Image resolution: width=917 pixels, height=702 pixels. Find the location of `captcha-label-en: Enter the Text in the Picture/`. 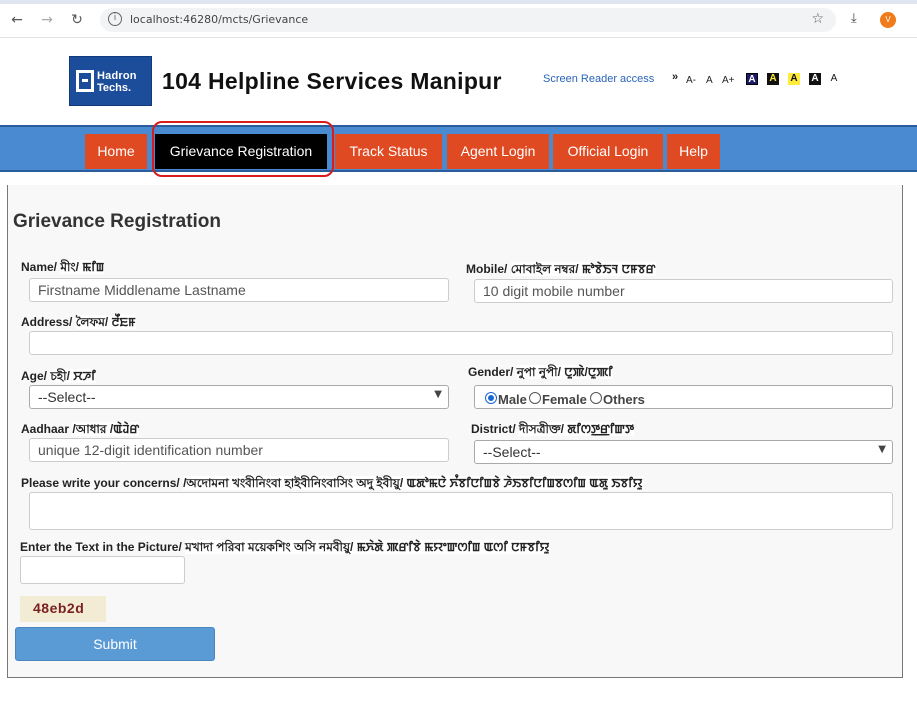

captcha-label-en: Enter the Text in the Picture/ is located at coordinates (101, 547).